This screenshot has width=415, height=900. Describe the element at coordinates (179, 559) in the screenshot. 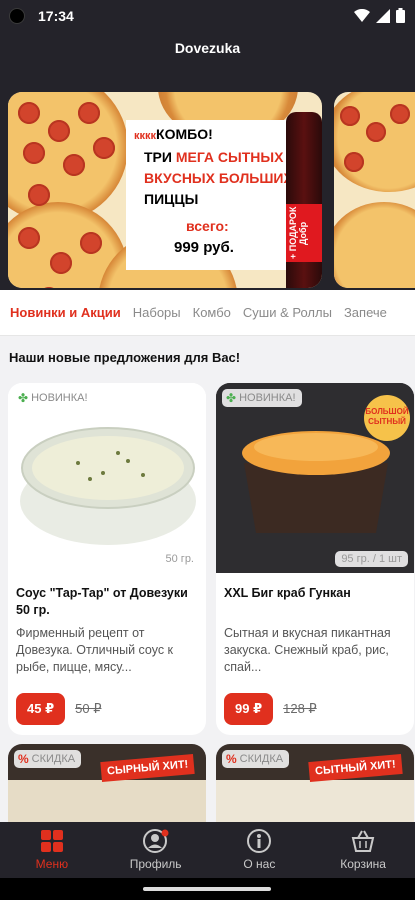

I see `weight-label: 50 гр.` at that location.